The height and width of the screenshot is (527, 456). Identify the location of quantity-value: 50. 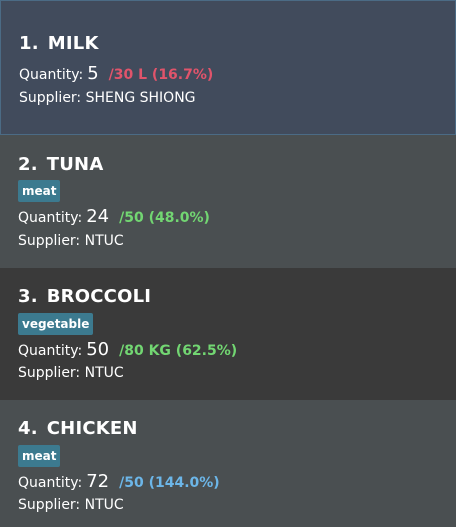
(98, 349).